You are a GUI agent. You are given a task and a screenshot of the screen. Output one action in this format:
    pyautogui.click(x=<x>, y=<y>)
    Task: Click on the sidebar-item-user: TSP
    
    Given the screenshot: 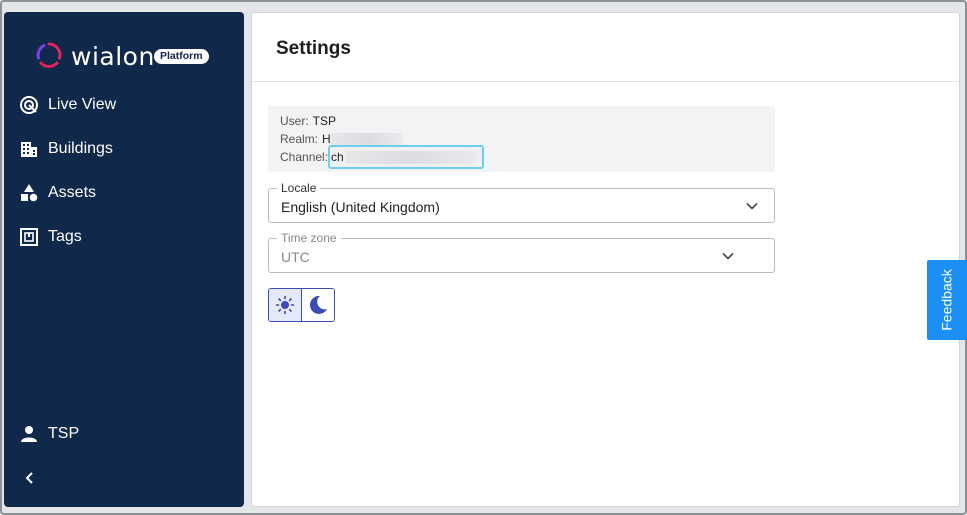 What is the action you would take?
    pyautogui.click(x=48, y=434)
    